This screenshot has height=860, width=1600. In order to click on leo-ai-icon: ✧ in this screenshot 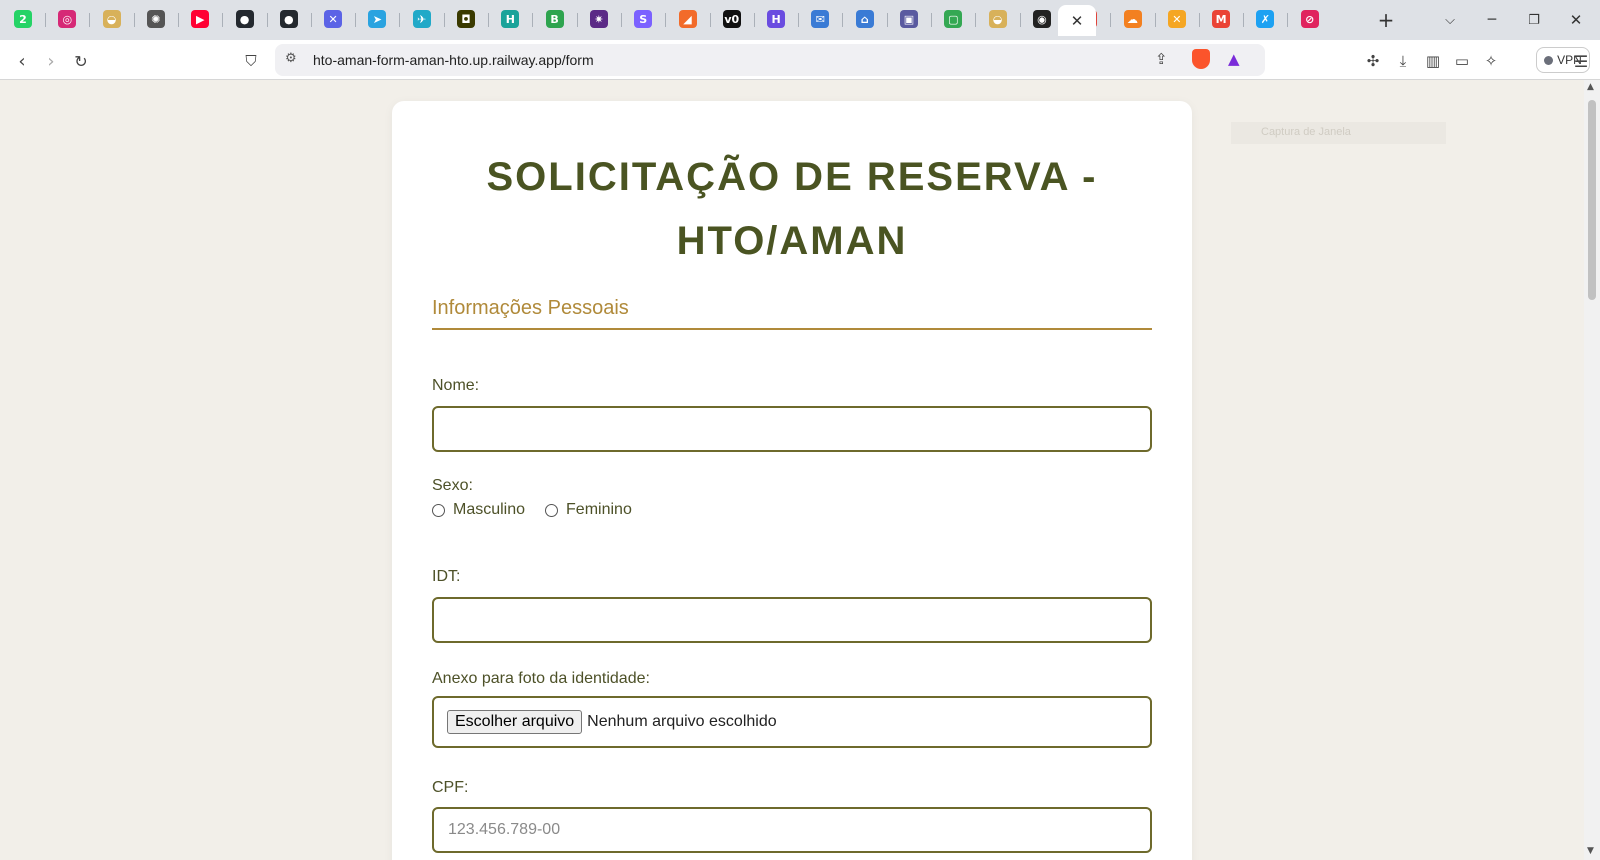, I will do `click(1491, 61)`.